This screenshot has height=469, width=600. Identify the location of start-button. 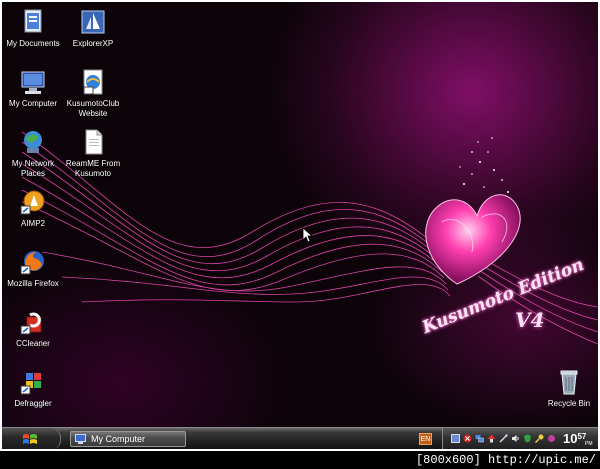
(31, 438).